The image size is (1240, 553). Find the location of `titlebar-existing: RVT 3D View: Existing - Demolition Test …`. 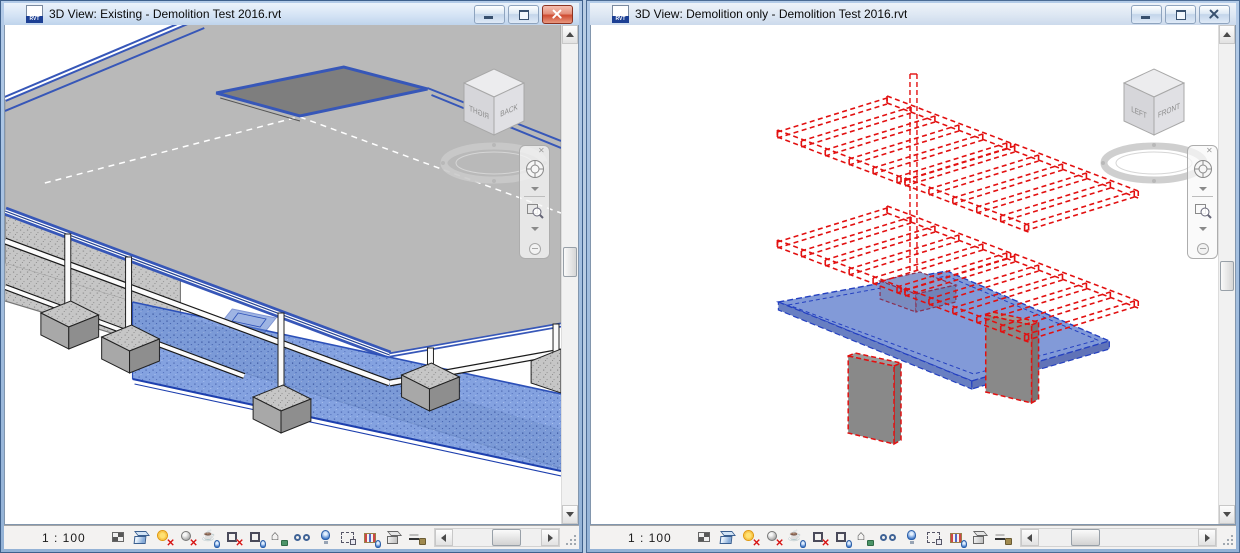

titlebar-existing: RVT 3D View: Existing - Demolition Test … is located at coordinates (291, 14).